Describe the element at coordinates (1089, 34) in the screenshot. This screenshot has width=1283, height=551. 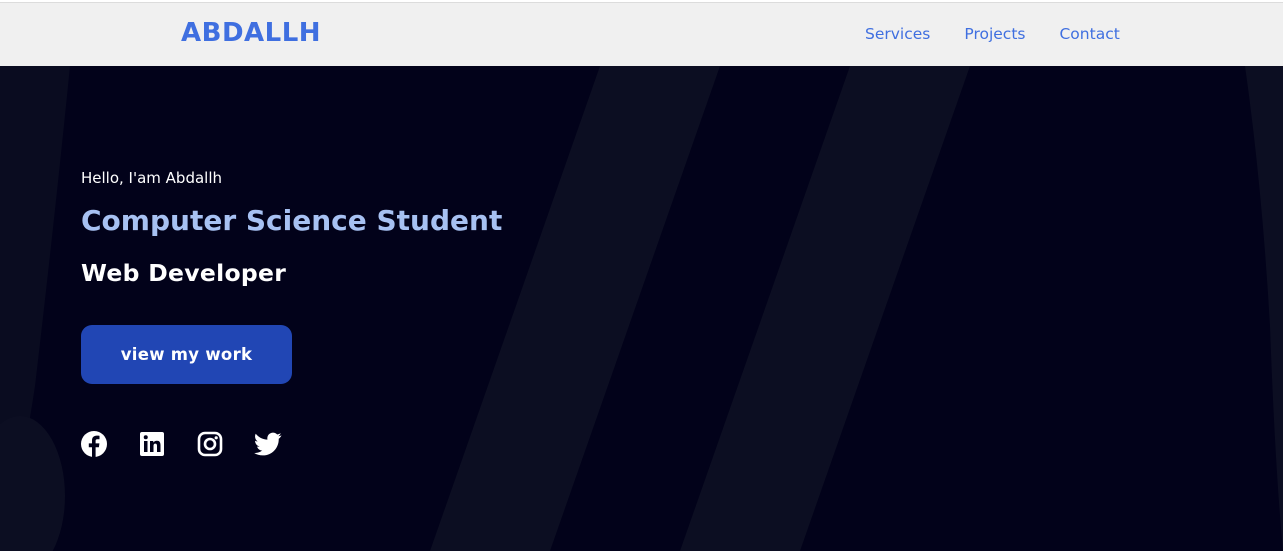
I see `nav-link-contact: Contact` at that location.